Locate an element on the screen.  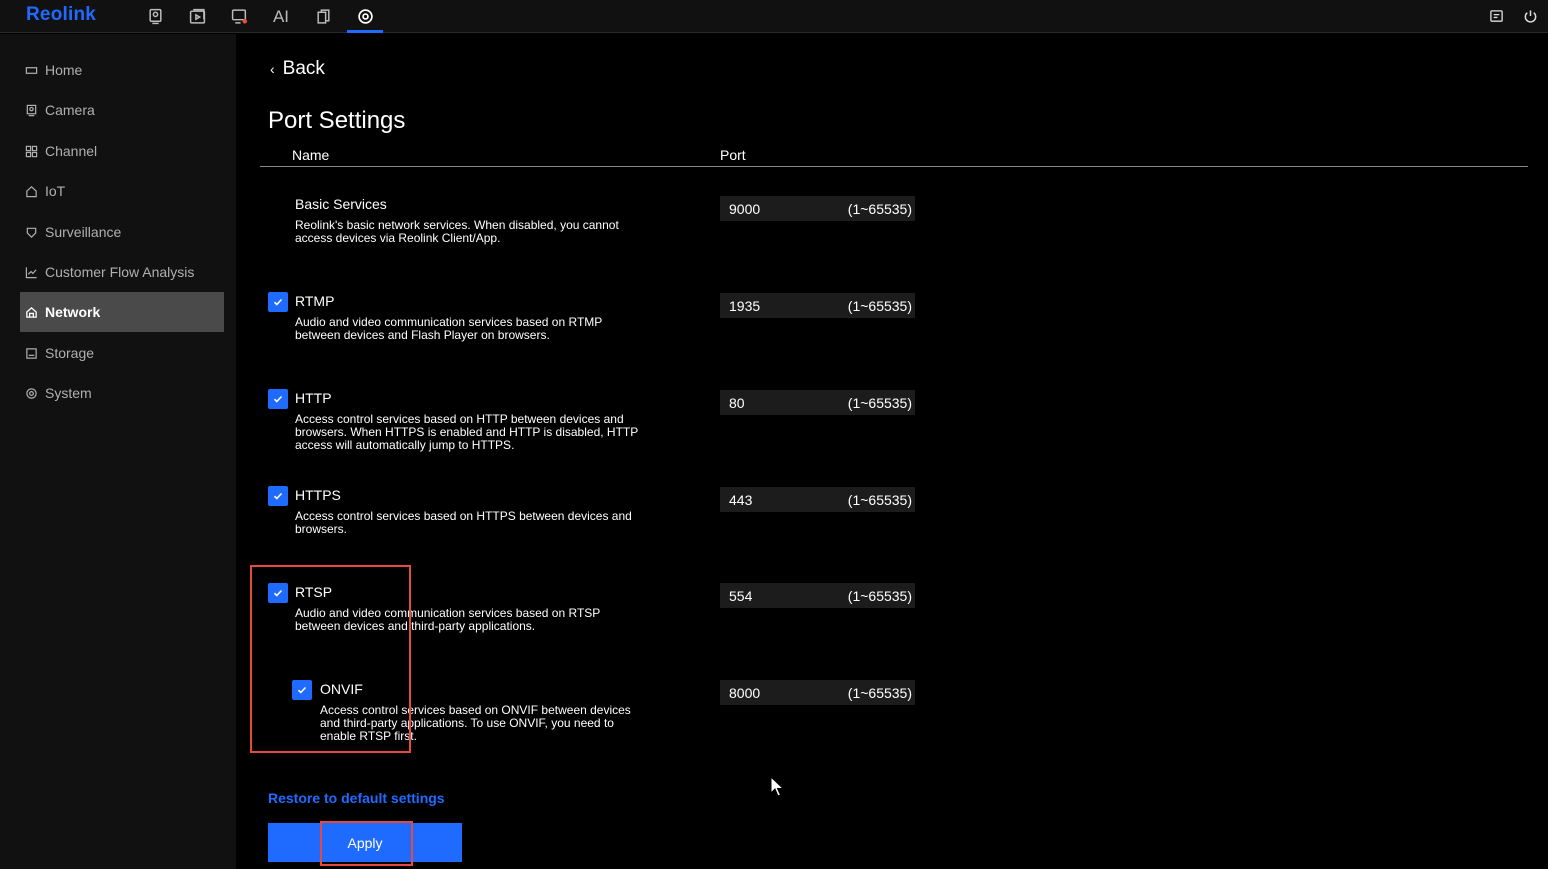
service-name-basic: Basic Services is located at coordinates (341, 204).